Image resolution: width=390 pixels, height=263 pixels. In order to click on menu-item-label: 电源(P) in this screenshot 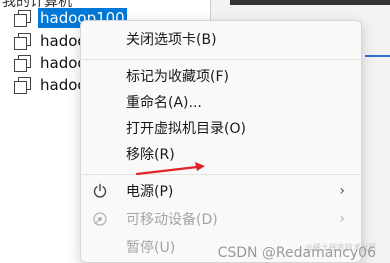, I will do `click(150, 192)`.